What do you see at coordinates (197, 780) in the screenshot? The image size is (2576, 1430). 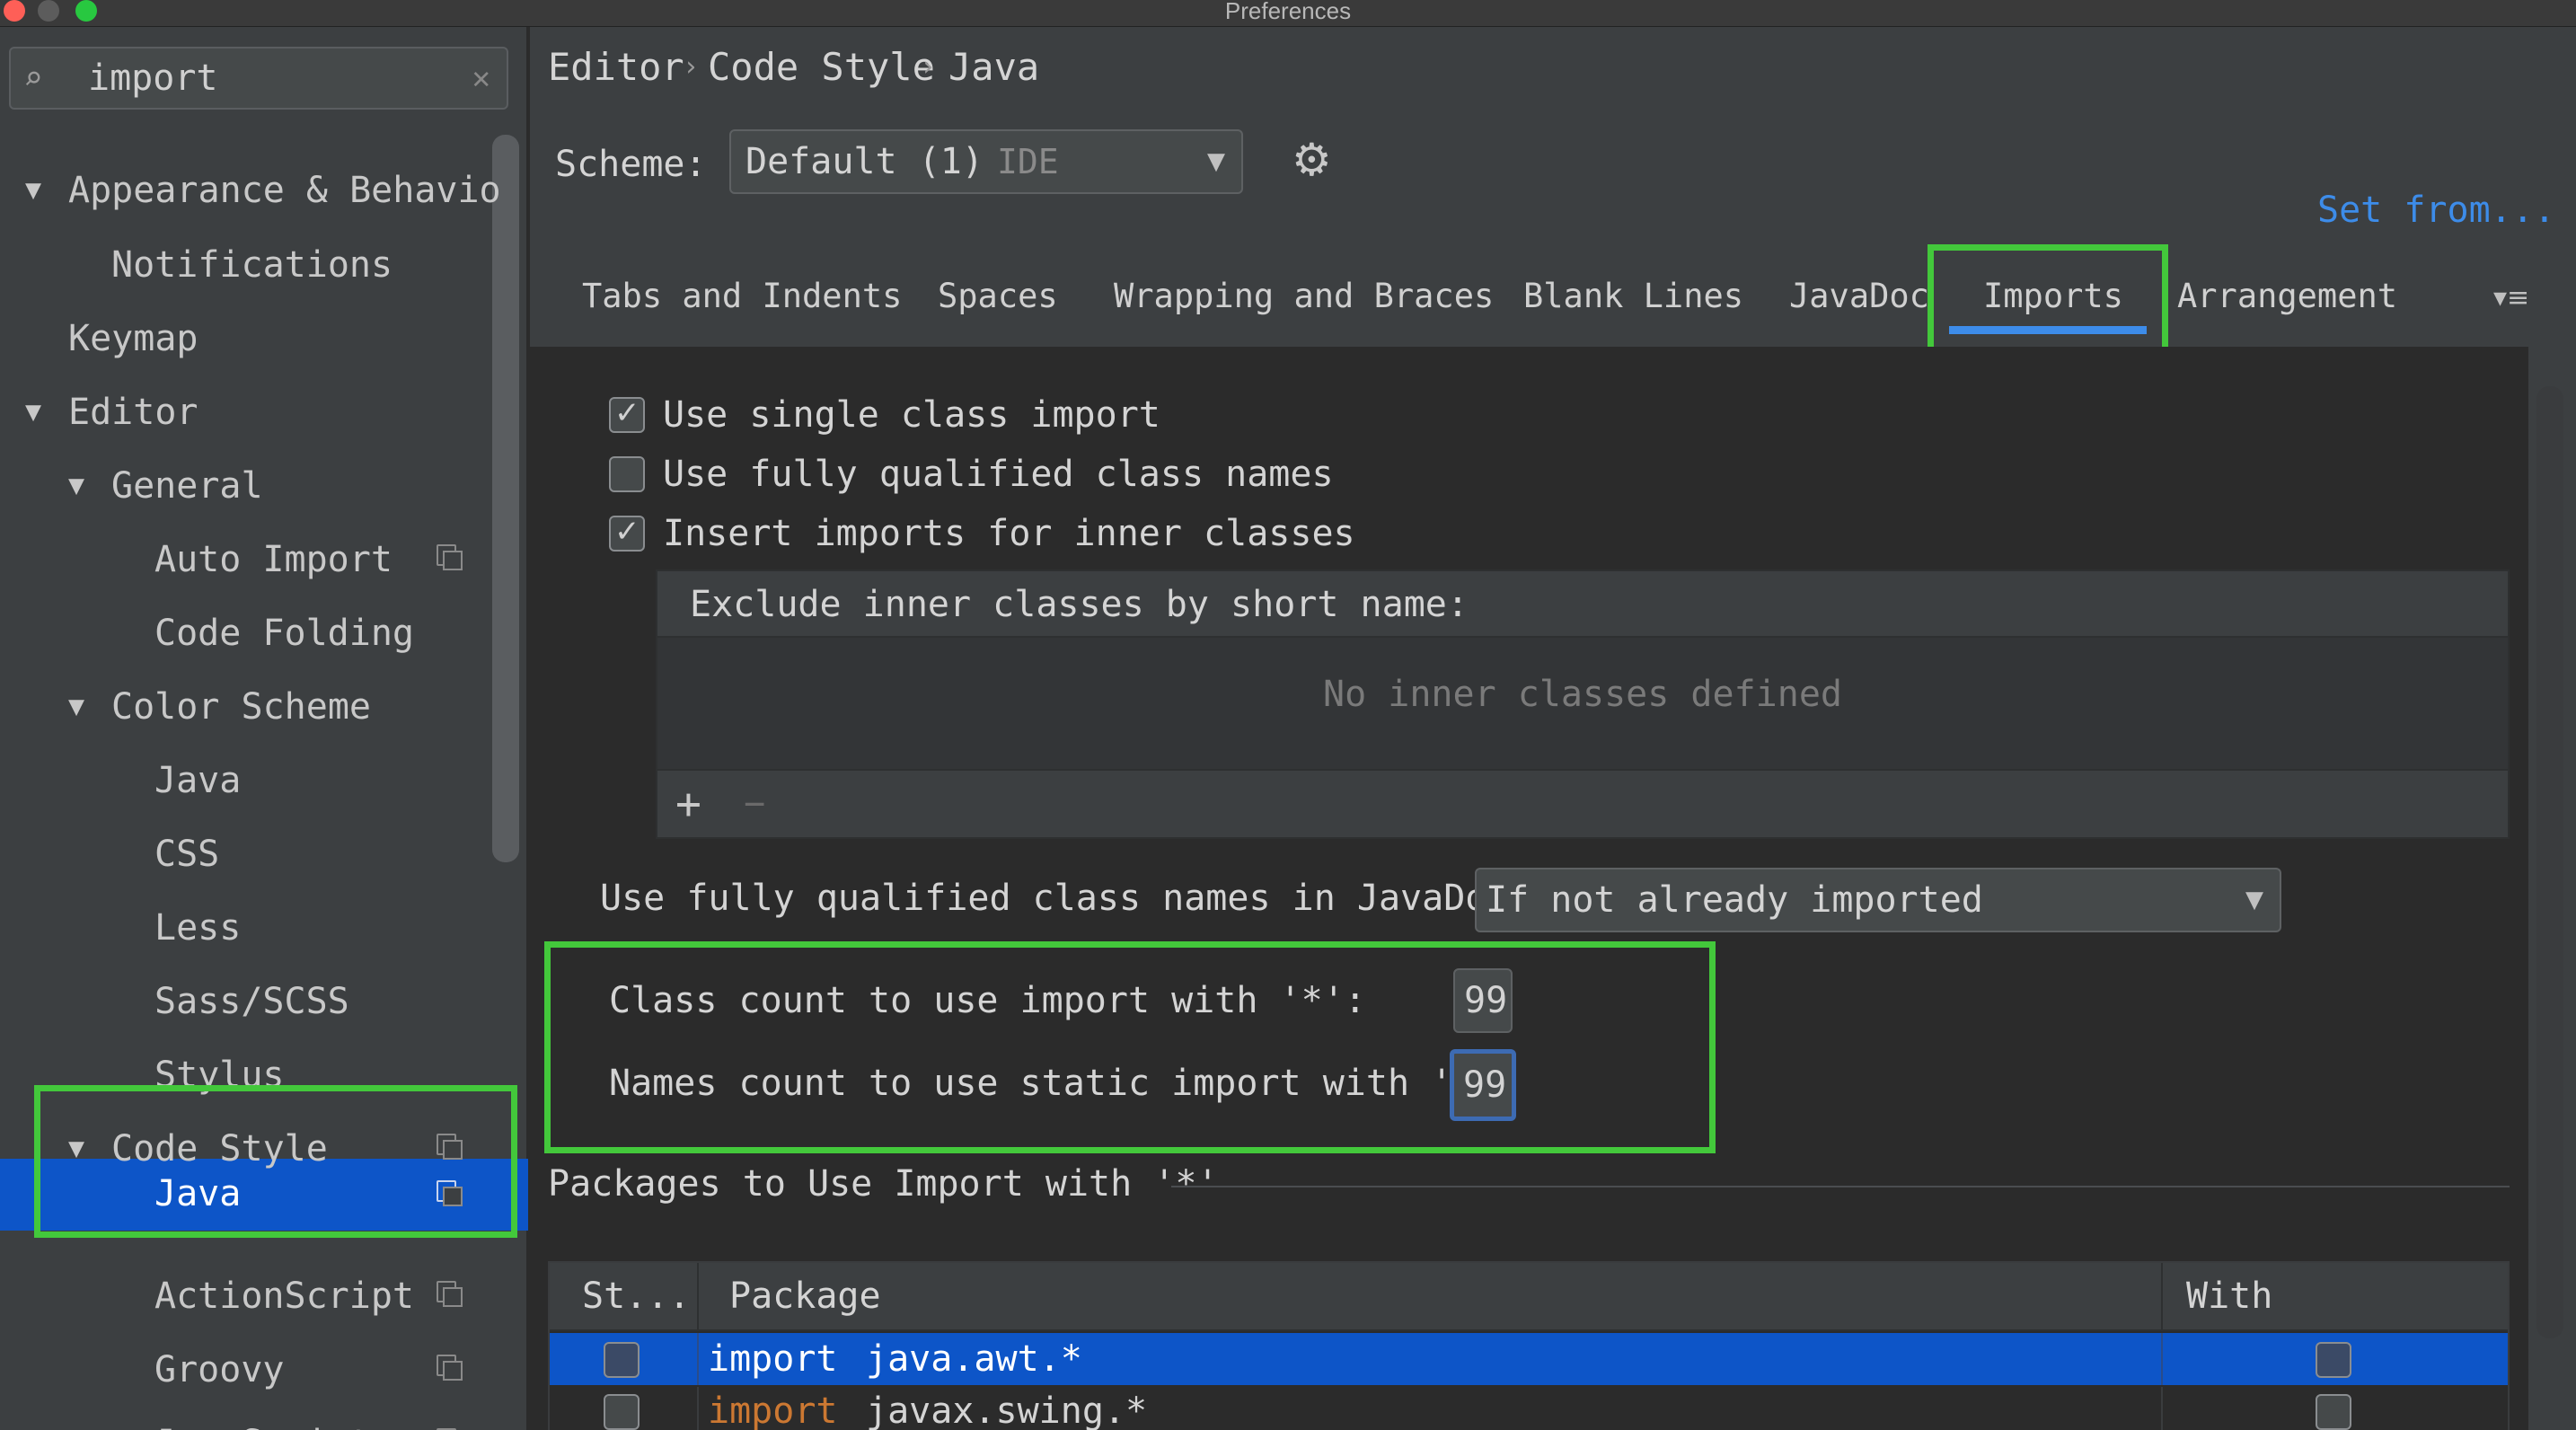 I see `sidebar-item-color-java: Java` at bounding box center [197, 780].